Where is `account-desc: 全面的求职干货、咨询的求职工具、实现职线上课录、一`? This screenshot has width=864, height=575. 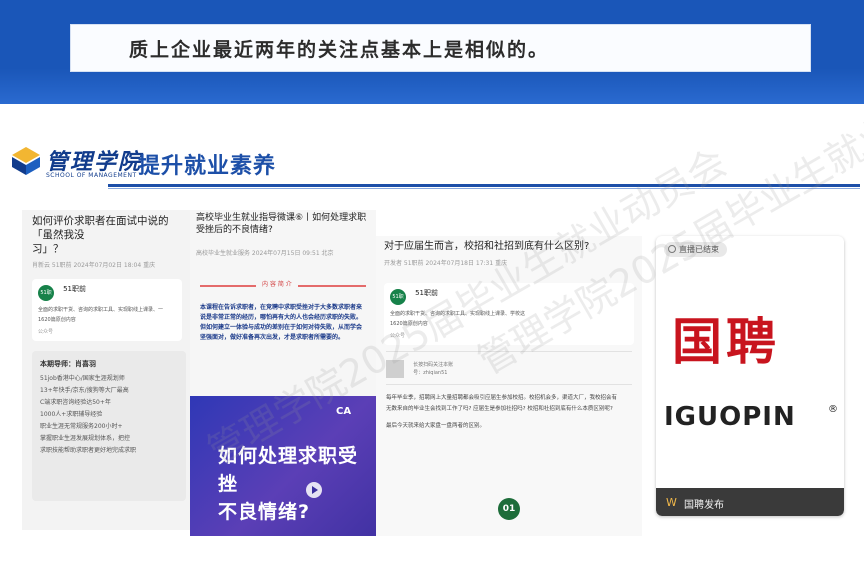 account-desc: 全面的求职干货、咨询的求职工具、实现职线上课录、一 is located at coordinates (101, 310).